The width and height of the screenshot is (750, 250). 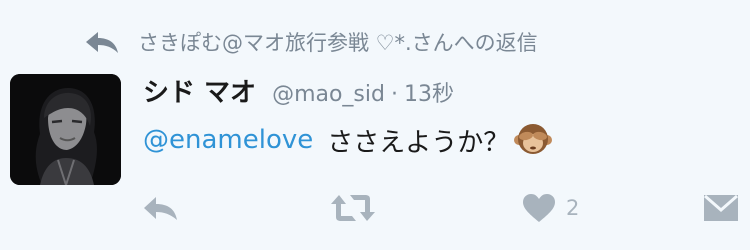 I want to click on timestamp: 13秒, so click(x=429, y=92).